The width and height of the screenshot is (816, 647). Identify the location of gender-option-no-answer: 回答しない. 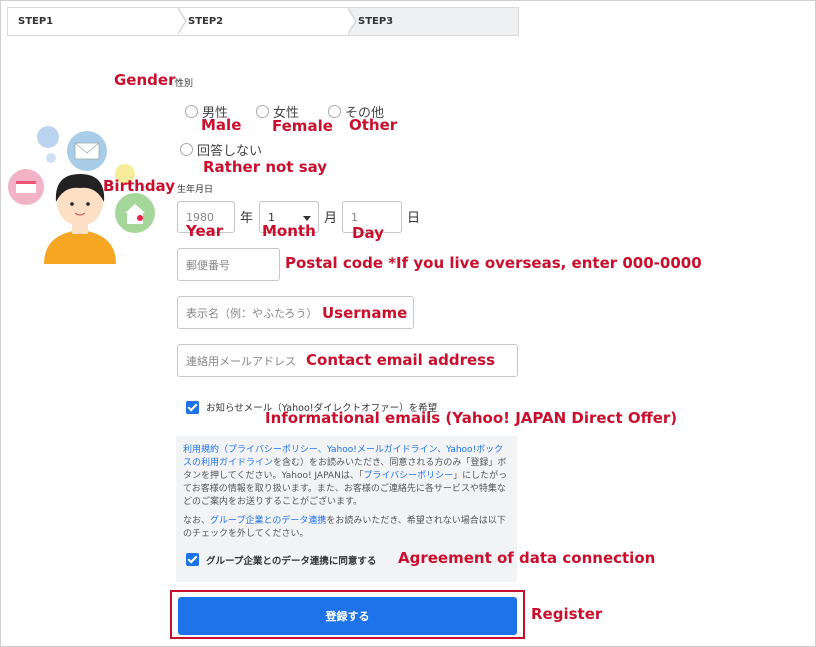
(221, 149).